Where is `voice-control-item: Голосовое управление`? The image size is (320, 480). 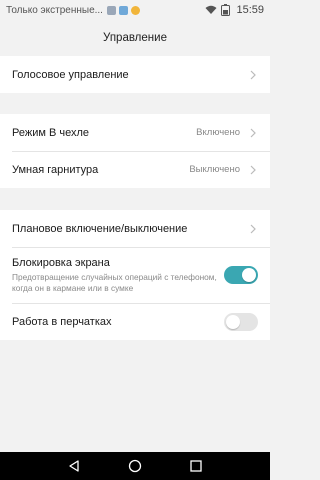 voice-control-item: Голосовое управление is located at coordinates (135, 74).